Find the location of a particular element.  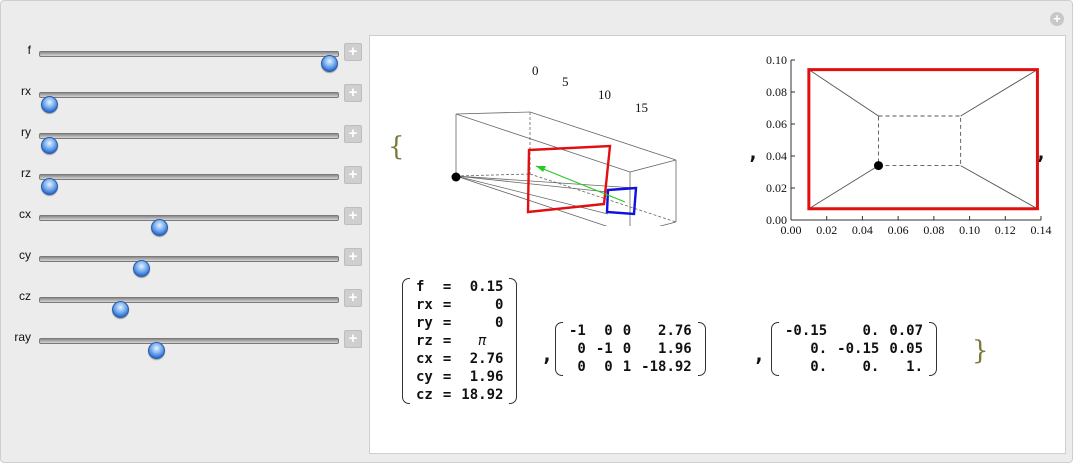

slider-ray is located at coordinates (189, 348).